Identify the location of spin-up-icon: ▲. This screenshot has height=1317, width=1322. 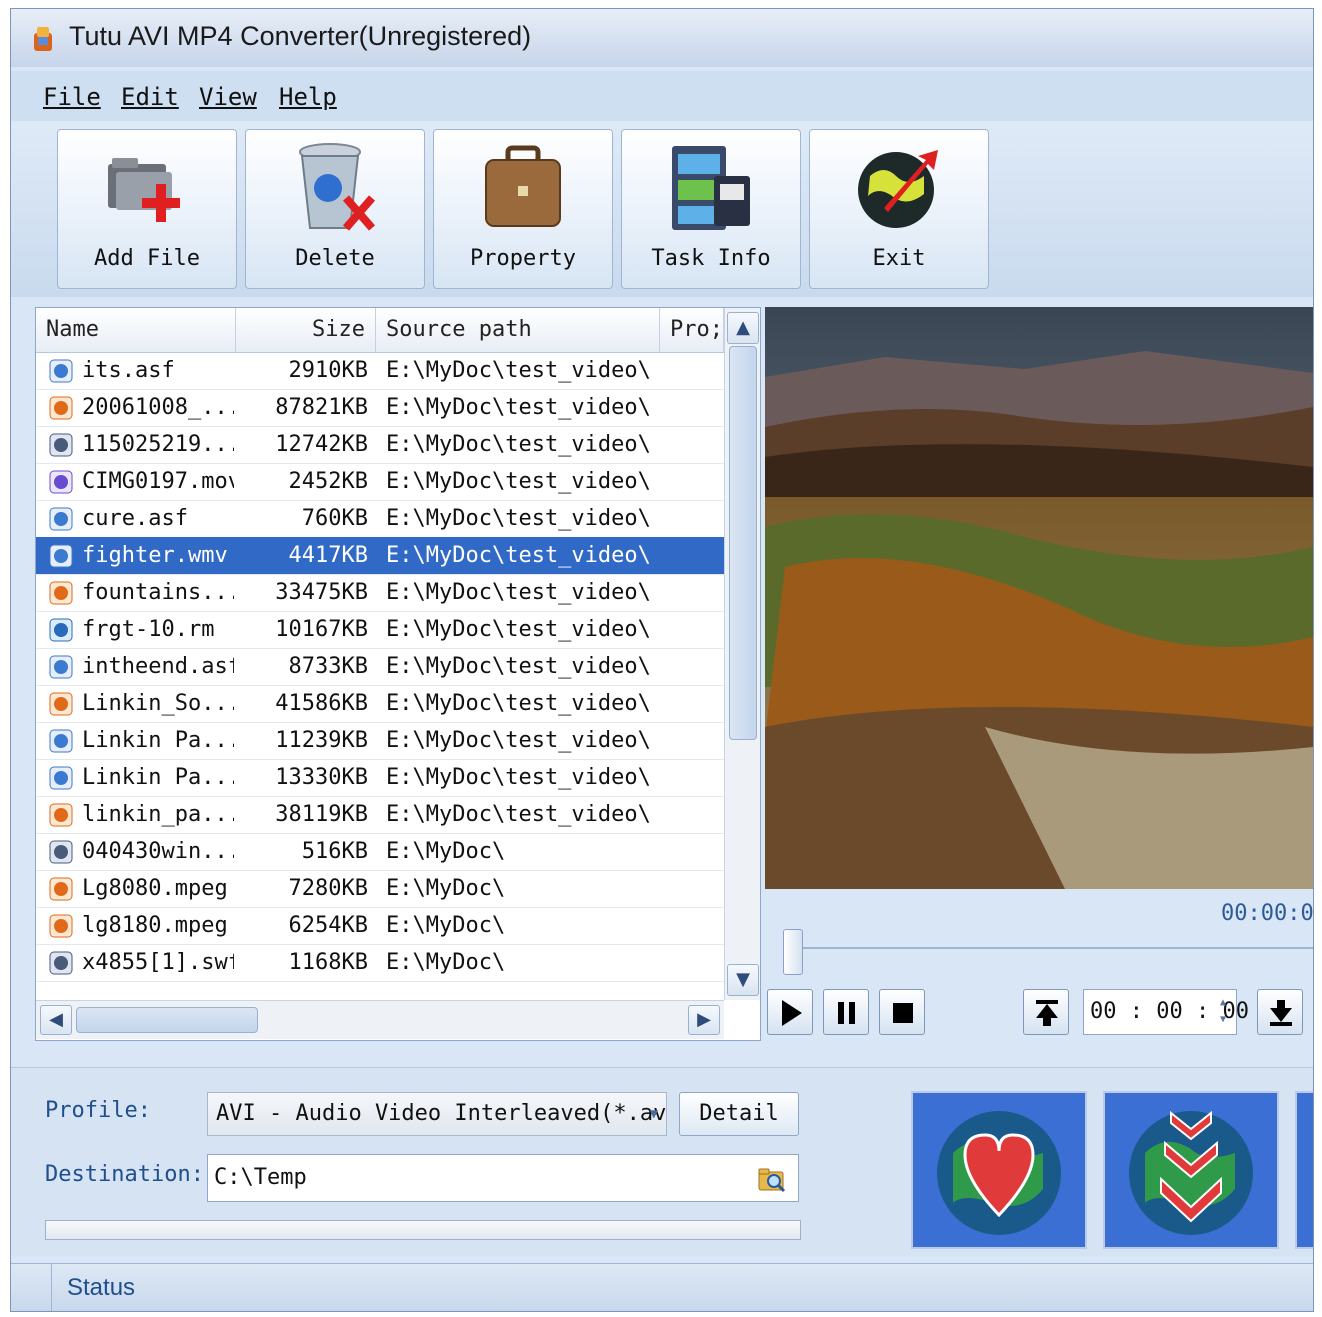
(1223, 1002).